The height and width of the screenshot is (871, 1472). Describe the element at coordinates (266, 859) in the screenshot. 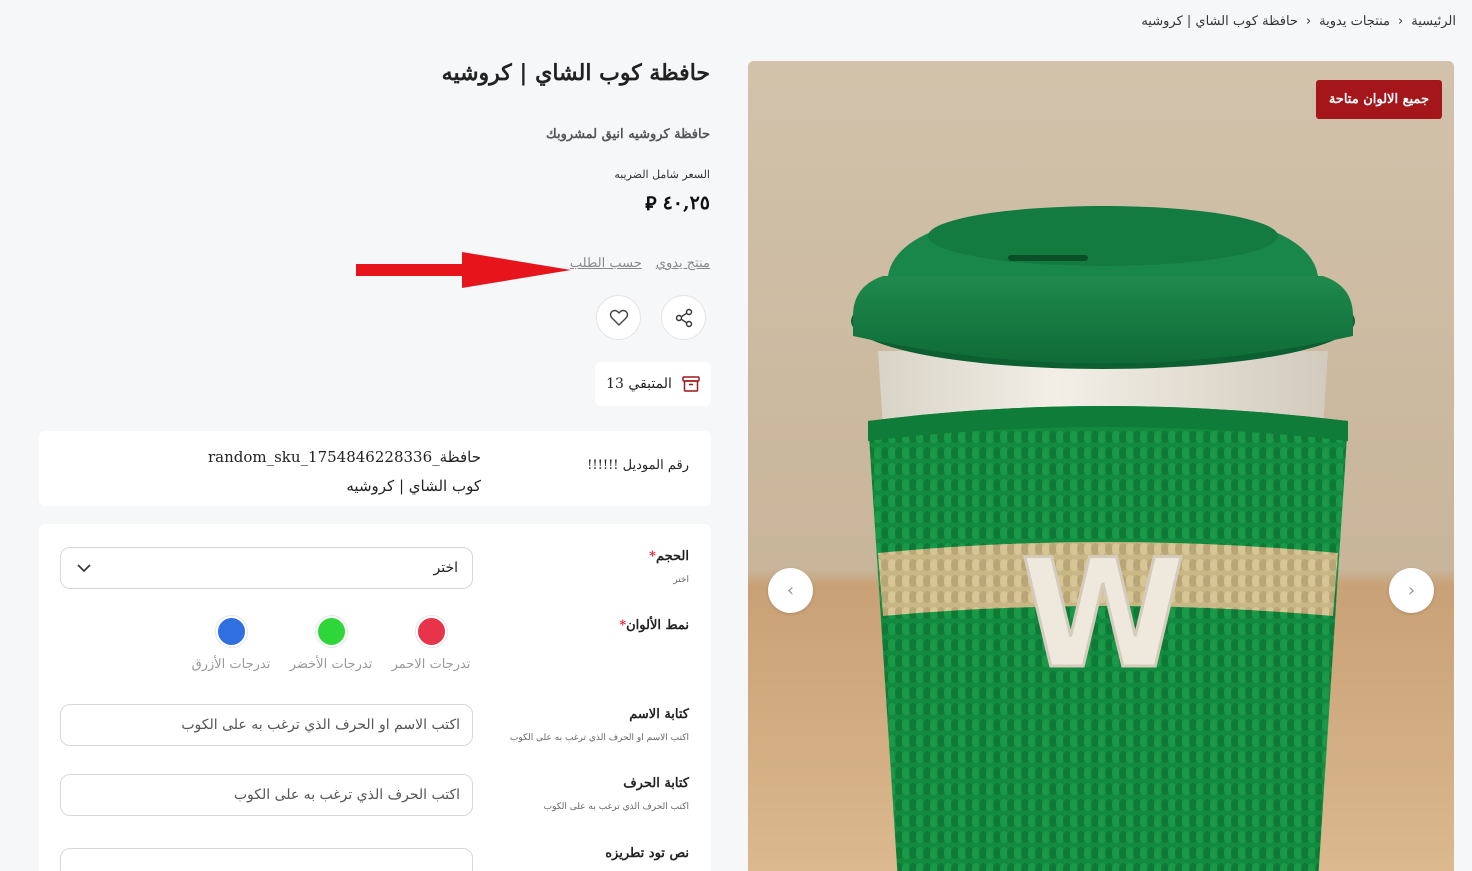

I see `embroidery-text-input` at that location.